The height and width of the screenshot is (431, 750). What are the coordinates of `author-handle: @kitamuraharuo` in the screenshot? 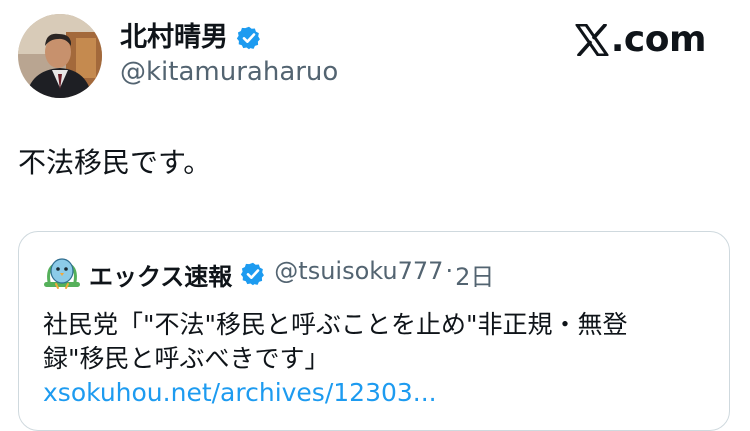 It's located at (229, 72).